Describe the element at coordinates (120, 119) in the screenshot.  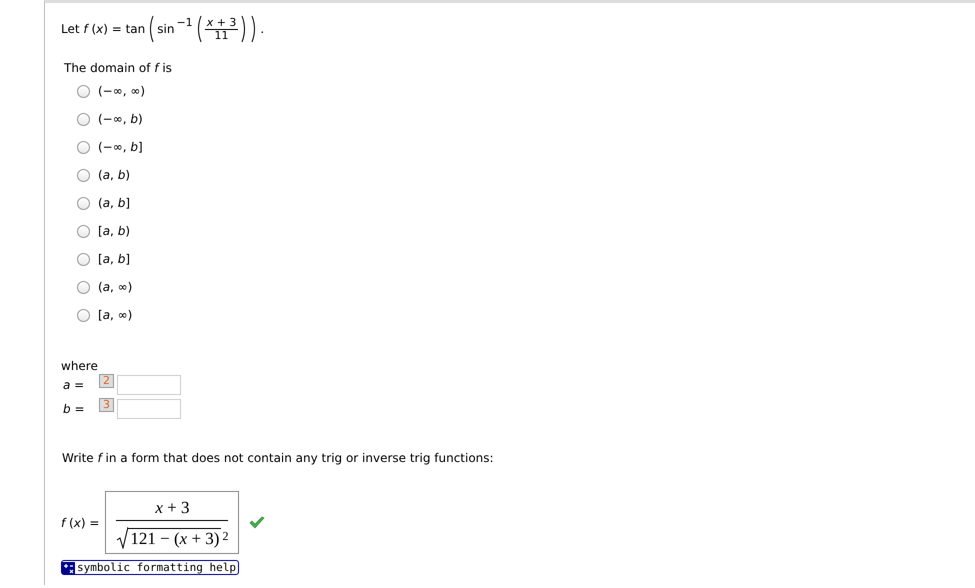
I see `option-label: (−∞, b)` at that location.